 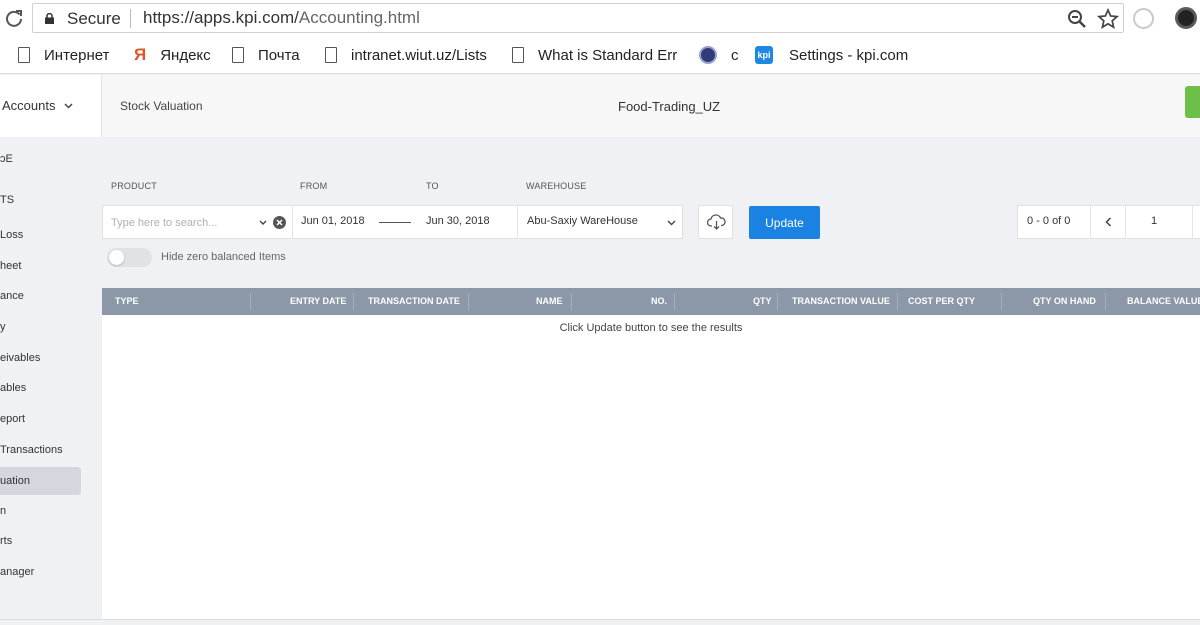 What do you see at coordinates (333, 221) in the screenshot?
I see `from-date-input: Jun 01, 2018` at bounding box center [333, 221].